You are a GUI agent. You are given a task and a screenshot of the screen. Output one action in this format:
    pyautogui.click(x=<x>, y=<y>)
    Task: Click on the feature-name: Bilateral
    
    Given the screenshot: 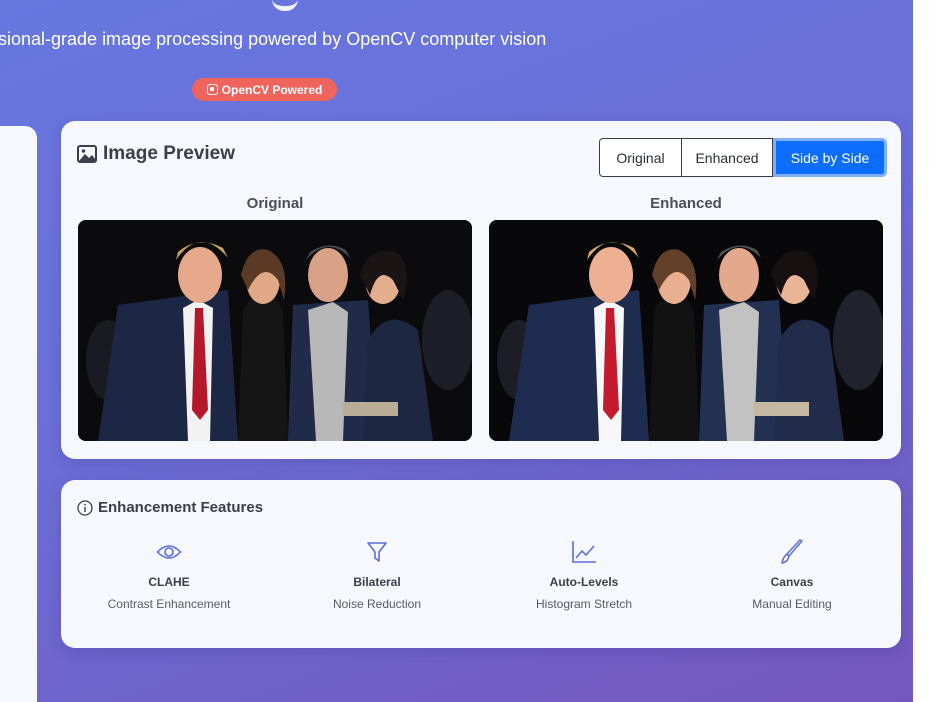 What is the action you would take?
    pyautogui.click(x=377, y=582)
    